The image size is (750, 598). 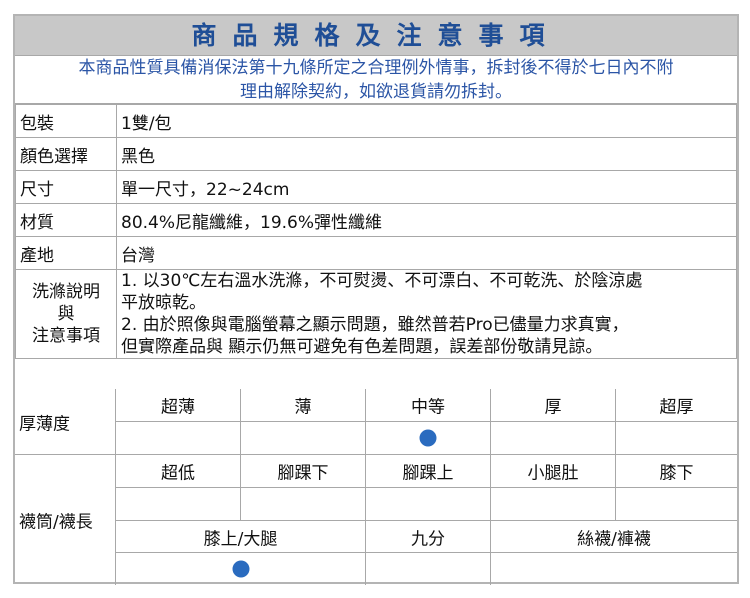 What do you see at coordinates (428, 405) in the screenshot?
I see `thickness-option: 中等` at bounding box center [428, 405].